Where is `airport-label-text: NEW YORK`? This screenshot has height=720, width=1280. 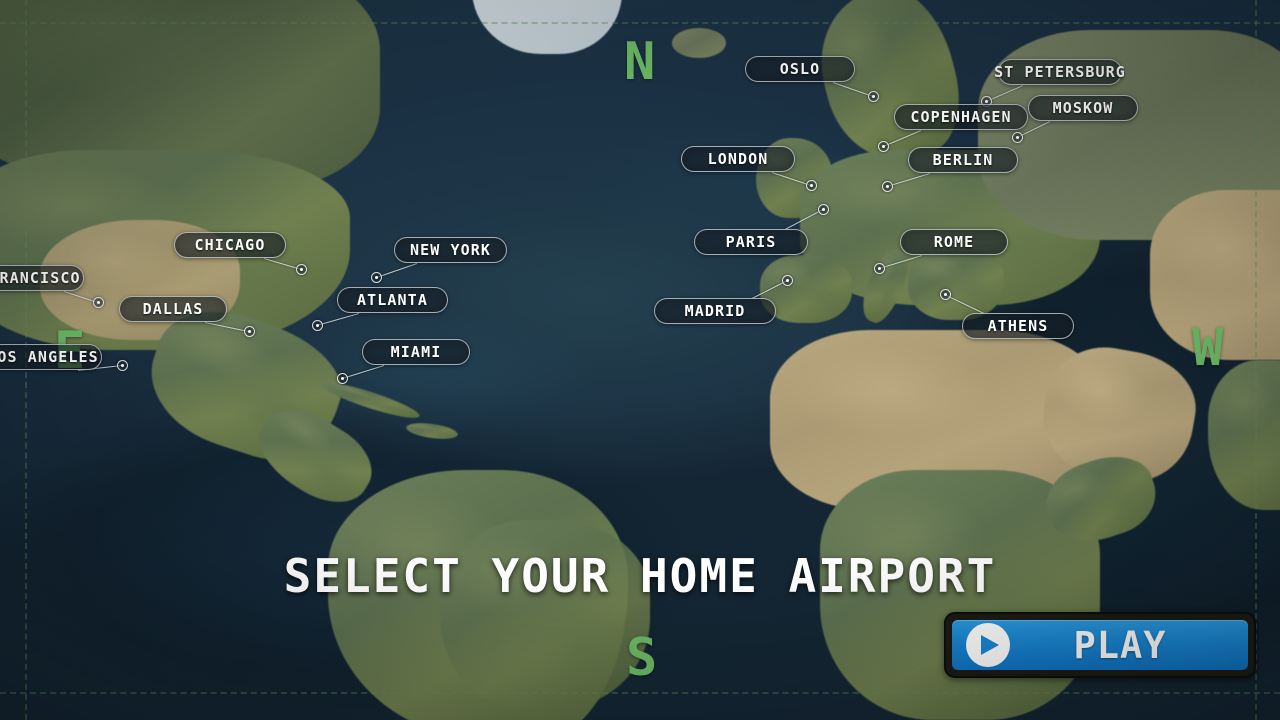
airport-label-text: NEW YORK is located at coordinates (450, 249).